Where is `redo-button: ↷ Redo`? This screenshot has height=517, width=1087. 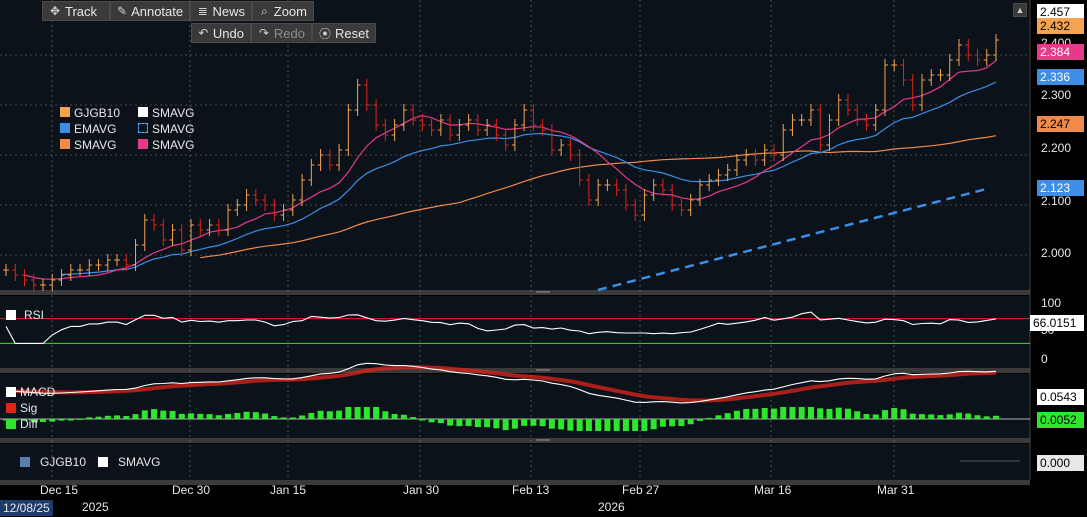
redo-button: ↷ Redo is located at coordinates (281, 33).